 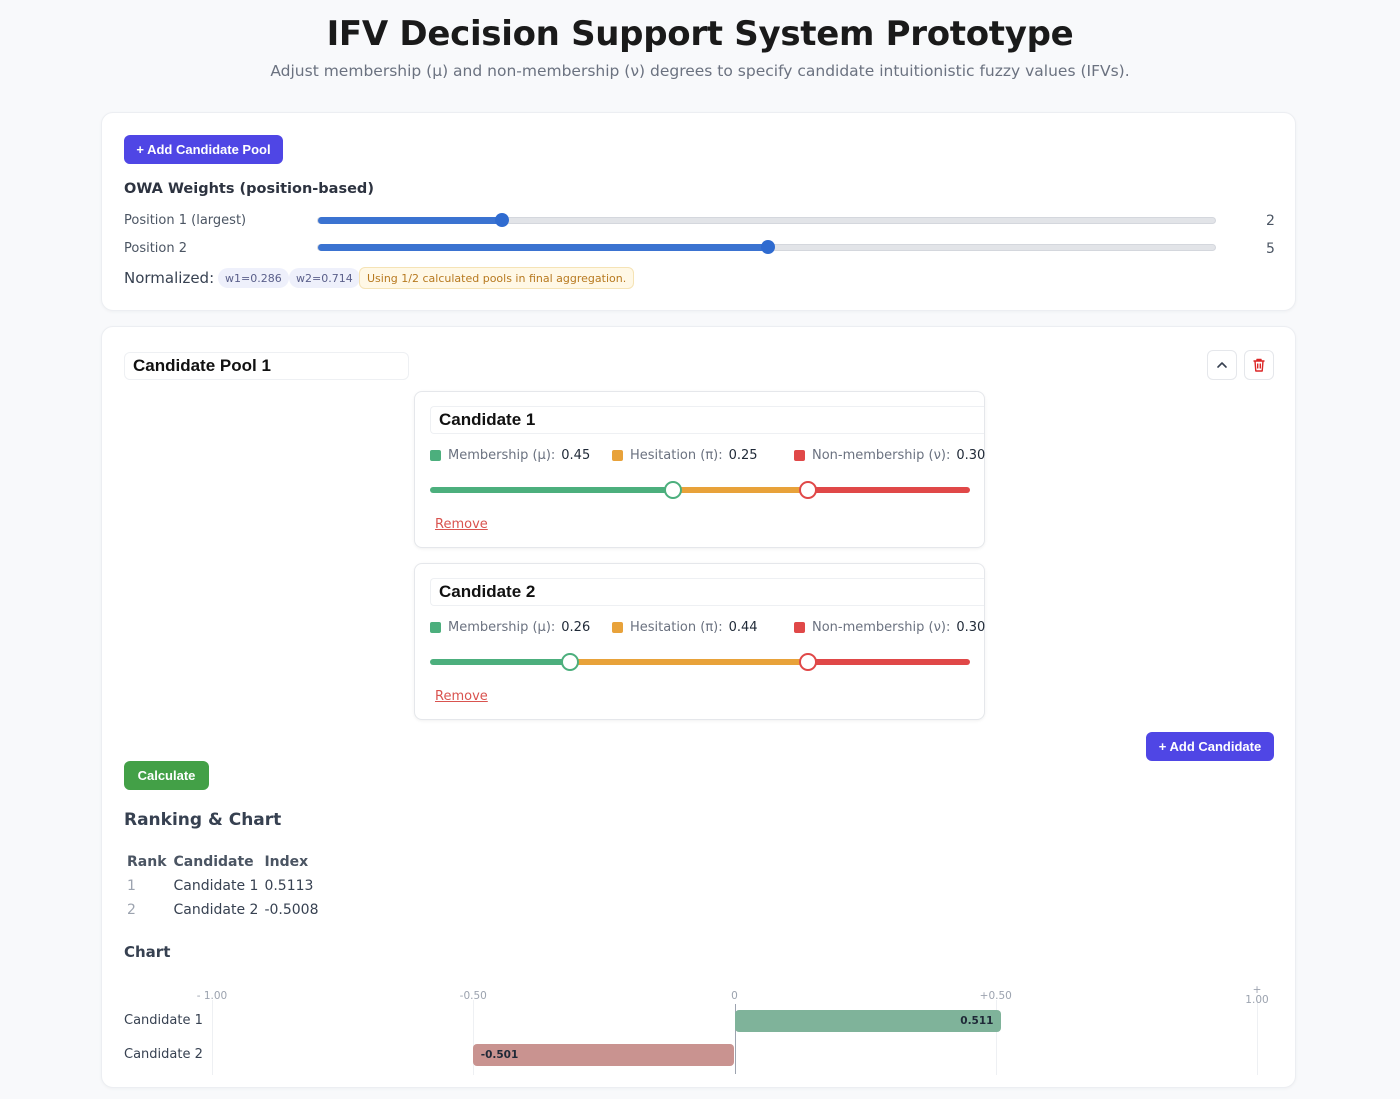 I want to click on header-candidate: Candidate, so click(x=213, y=862).